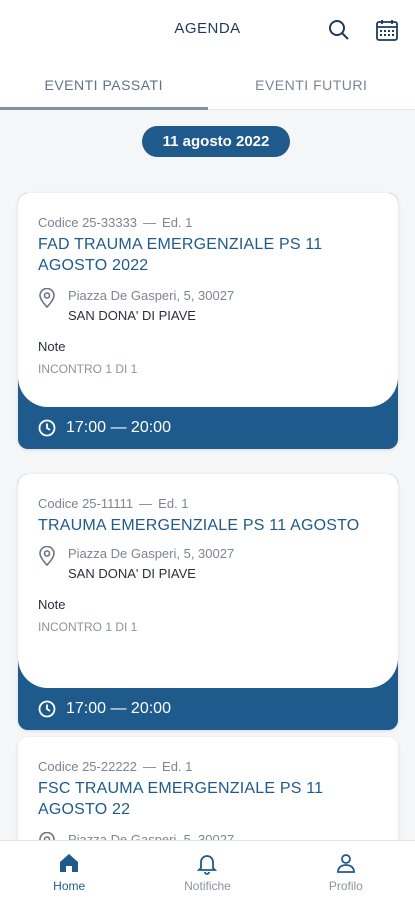  I want to click on event-code-line: Codice 25-33333— Ed. 1, so click(115, 222).